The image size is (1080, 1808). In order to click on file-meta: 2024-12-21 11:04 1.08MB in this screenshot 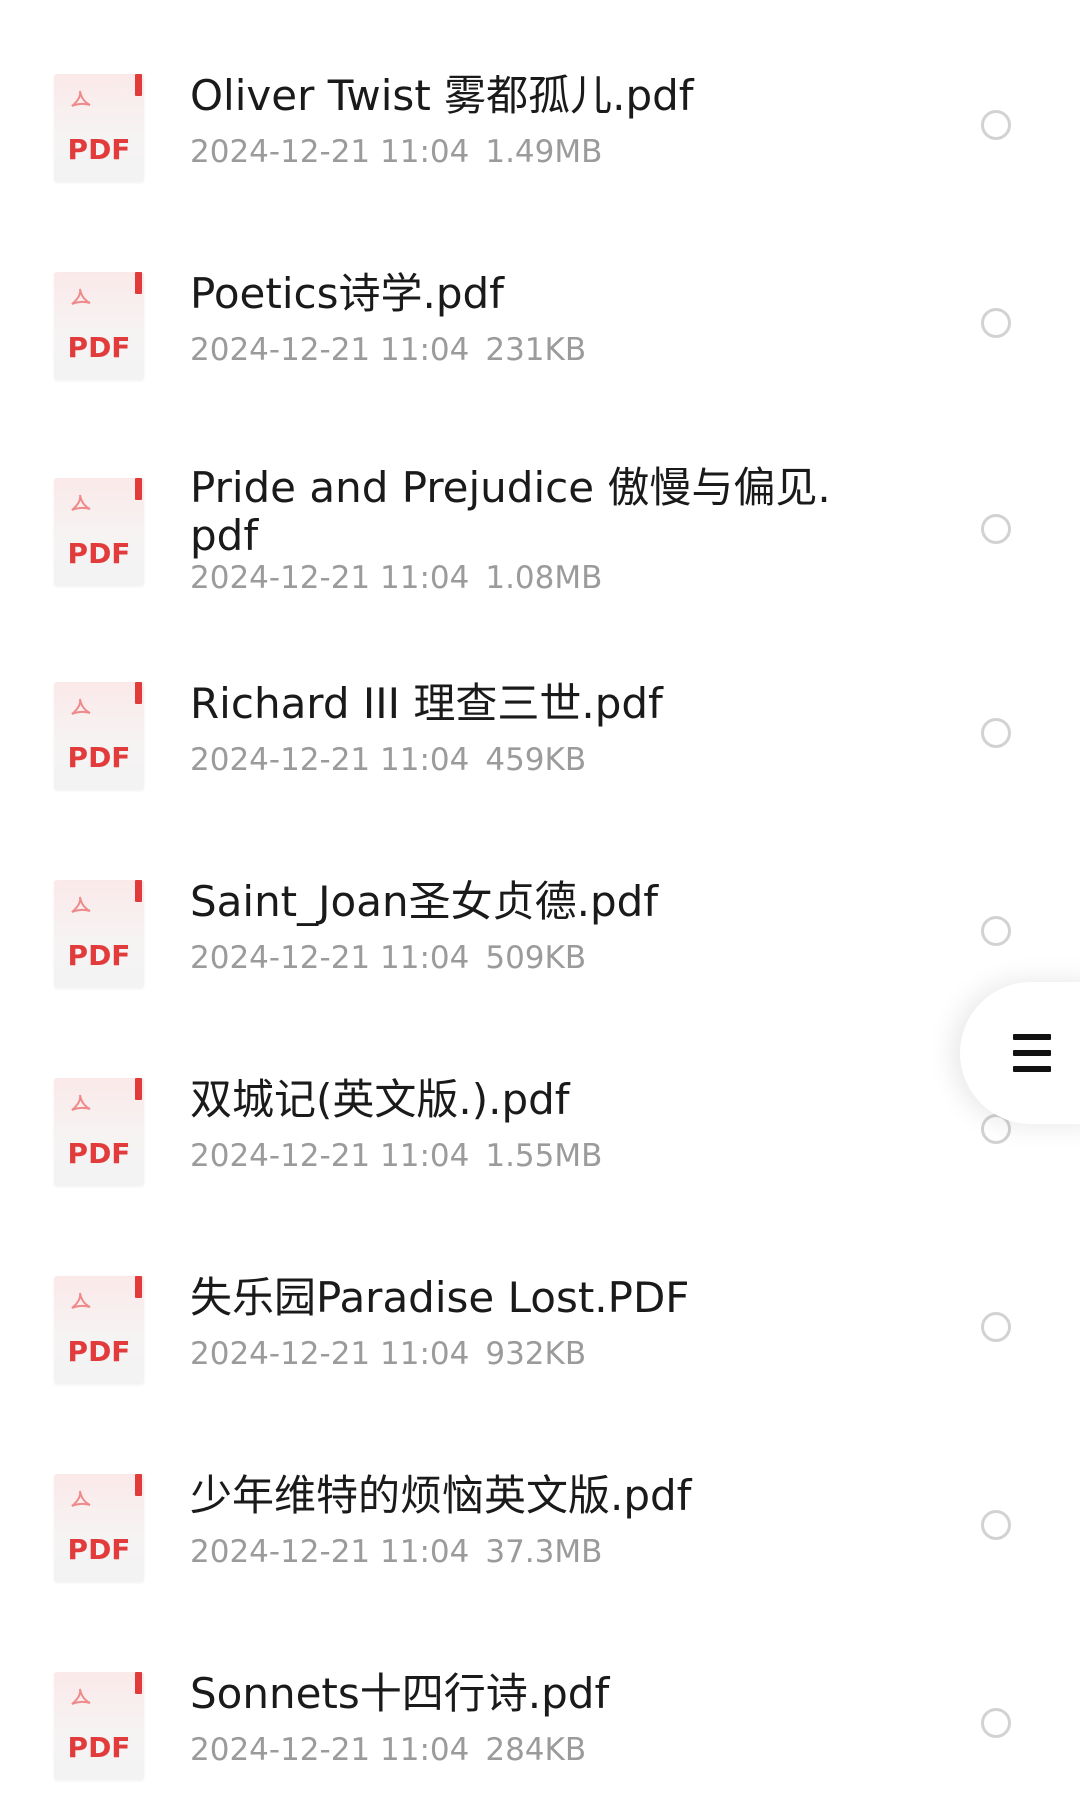, I will do `click(396, 578)`.